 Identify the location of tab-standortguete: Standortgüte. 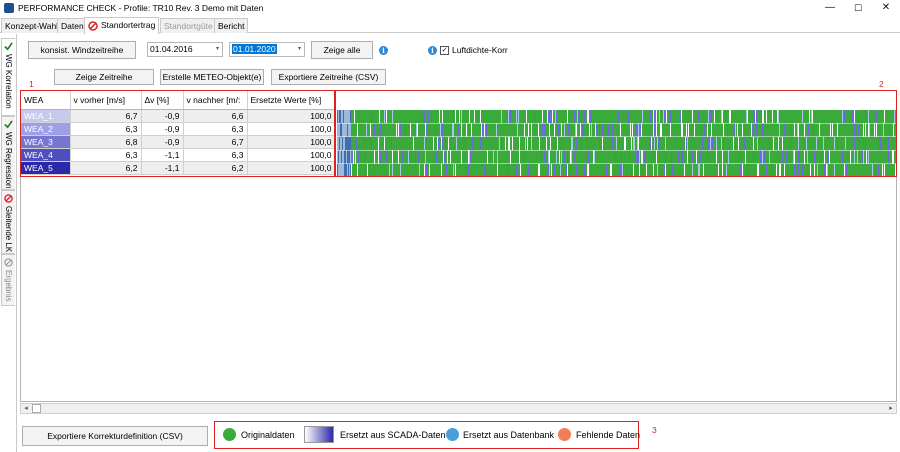
(188, 25).